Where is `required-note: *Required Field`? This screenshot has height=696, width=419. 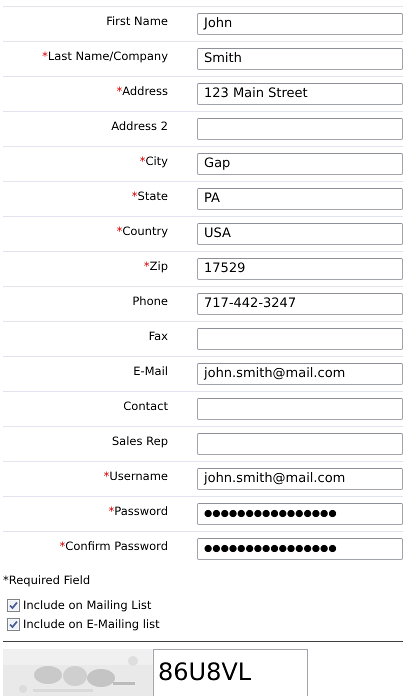
required-note: *Required Field is located at coordinates (46, 580).